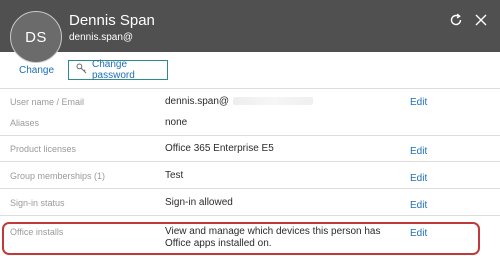 The width and height of the screenshot is (500, 256). Describe the element at coordinates (43, 149) in the screenshot. I see `row-label: Product licenses` at that location.